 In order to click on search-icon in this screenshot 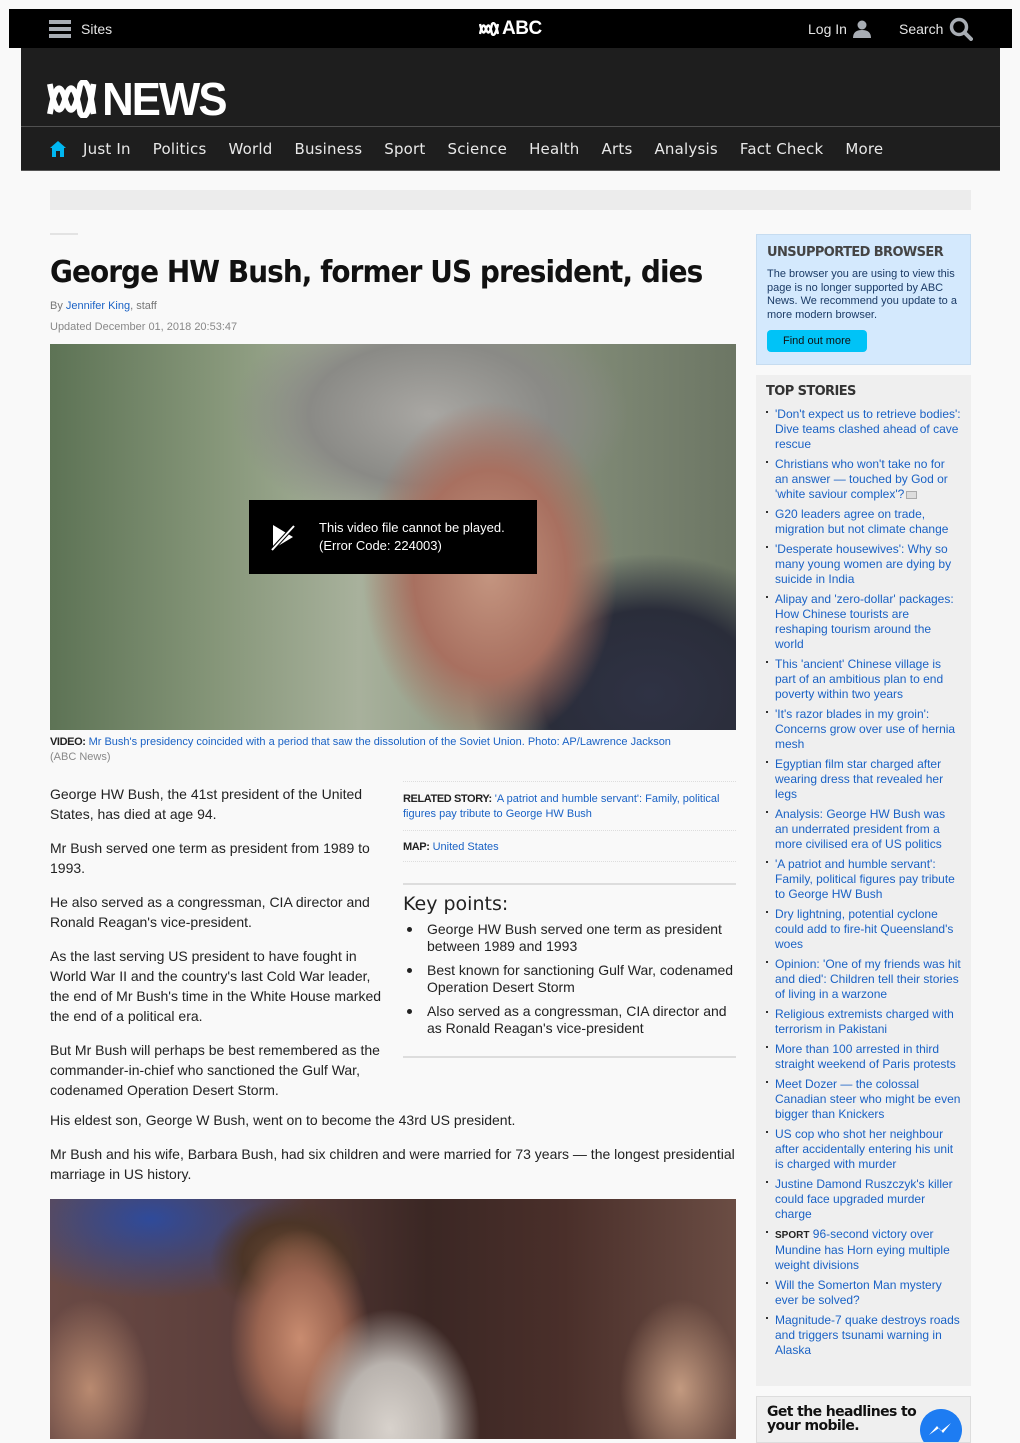, I will do `click(962, 29)`.